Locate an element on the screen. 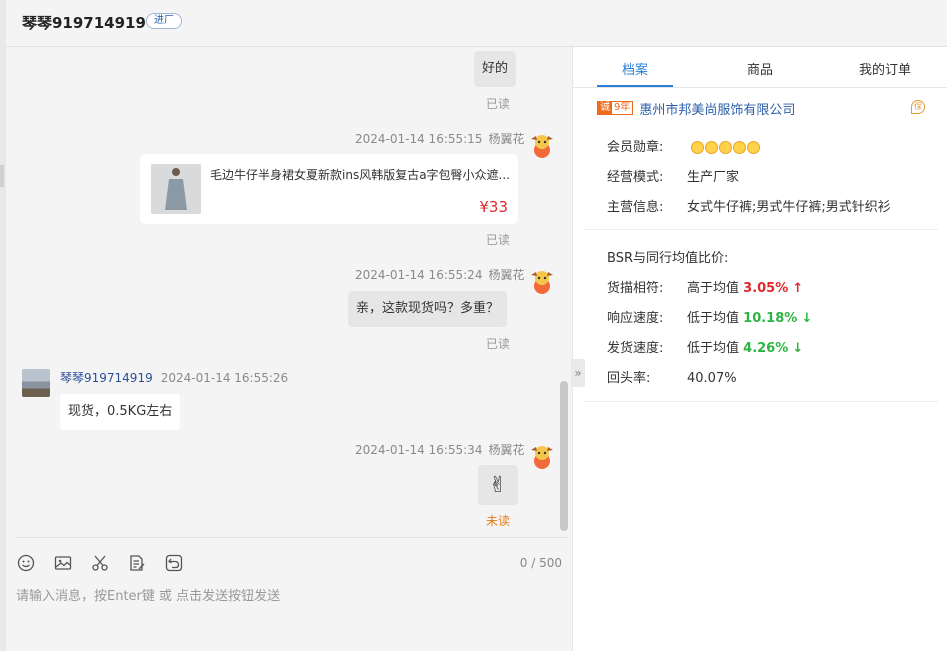 Image resolution: width=947 pixels, height=651 pixels. bsr-compare: 高于均值 is located at coordinates (713, 288).